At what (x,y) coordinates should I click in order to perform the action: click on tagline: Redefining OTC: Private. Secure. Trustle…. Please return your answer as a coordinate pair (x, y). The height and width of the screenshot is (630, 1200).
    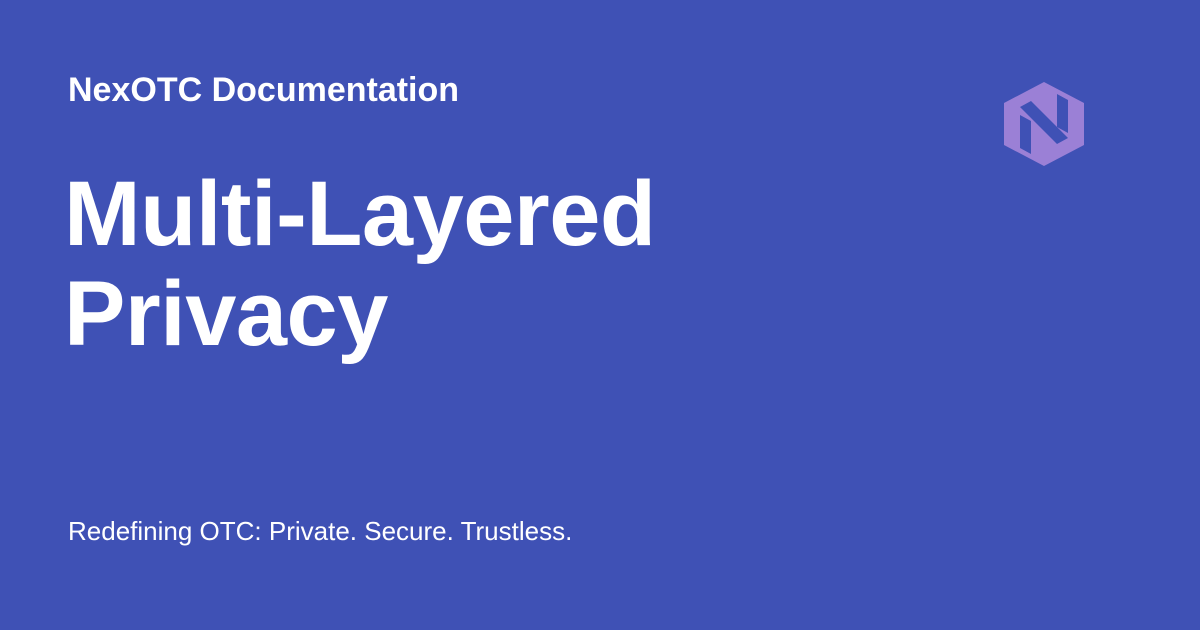
    Looking at the image, I should click on (320, 531).